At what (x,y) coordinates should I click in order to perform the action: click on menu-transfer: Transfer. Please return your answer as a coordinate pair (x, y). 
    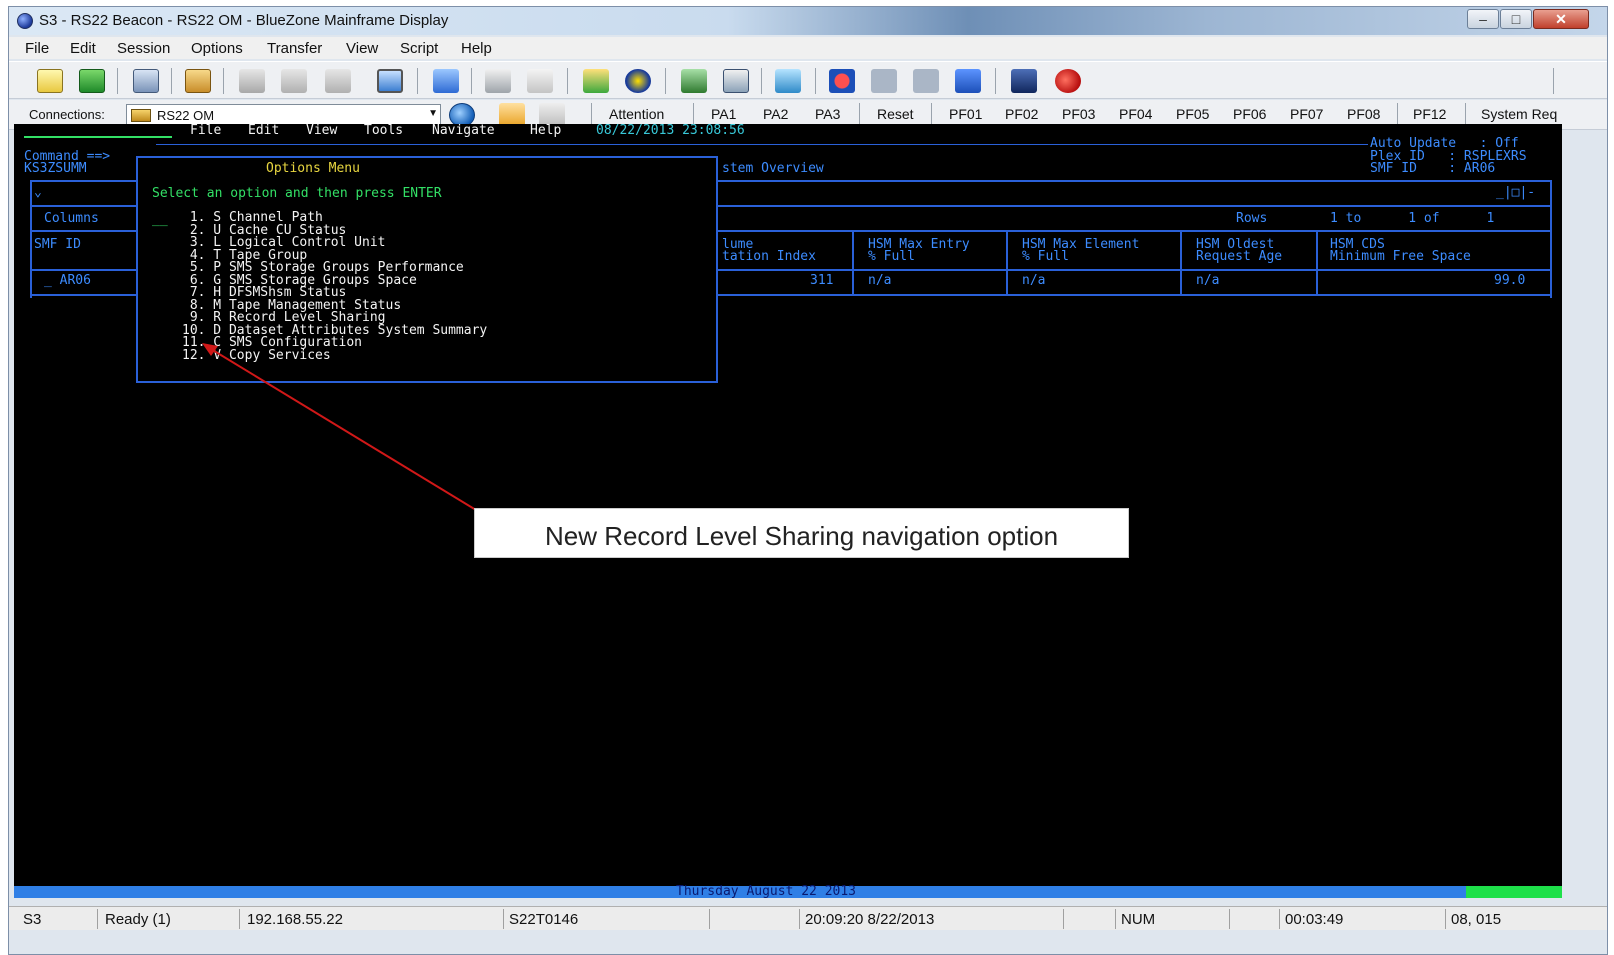
    Looking at the image, I should click on (294, 48).